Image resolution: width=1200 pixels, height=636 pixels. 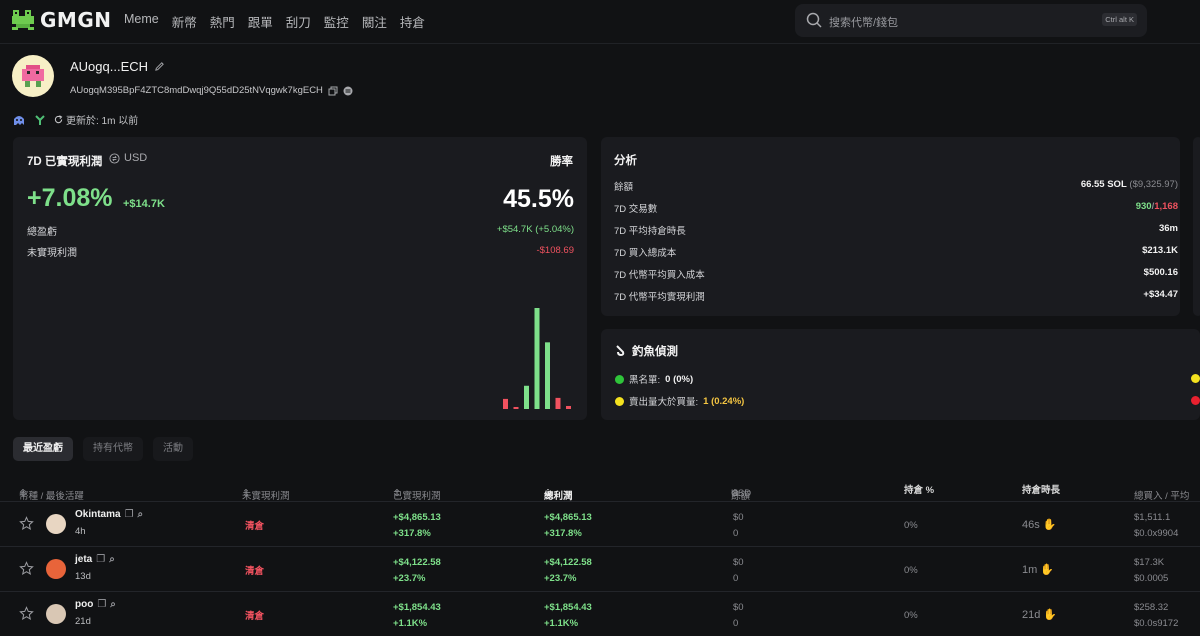 What do you see at coordinates (95, 604) in the screenshot?
I see `token-name-row: poo ❐ ⌕` at bounding box center [95, 604].